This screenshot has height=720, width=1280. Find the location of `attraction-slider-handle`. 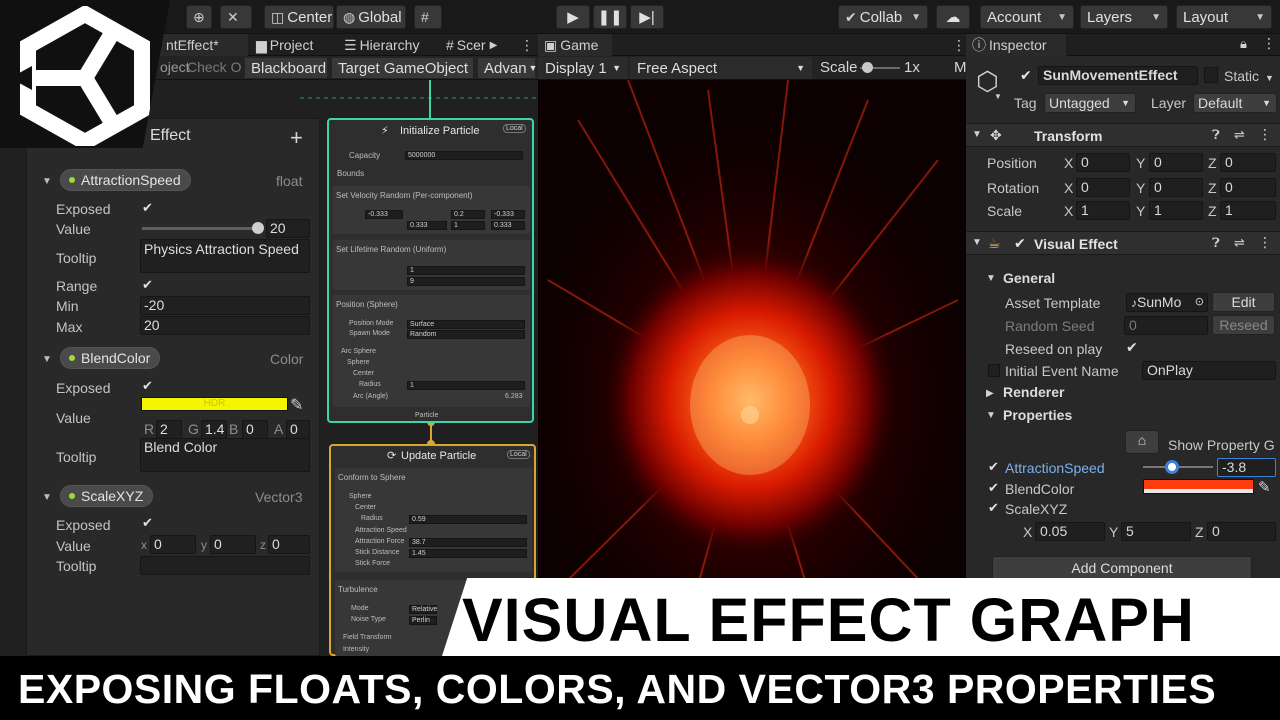

attraction-slider-handle is located at coordinates (1172, 467).